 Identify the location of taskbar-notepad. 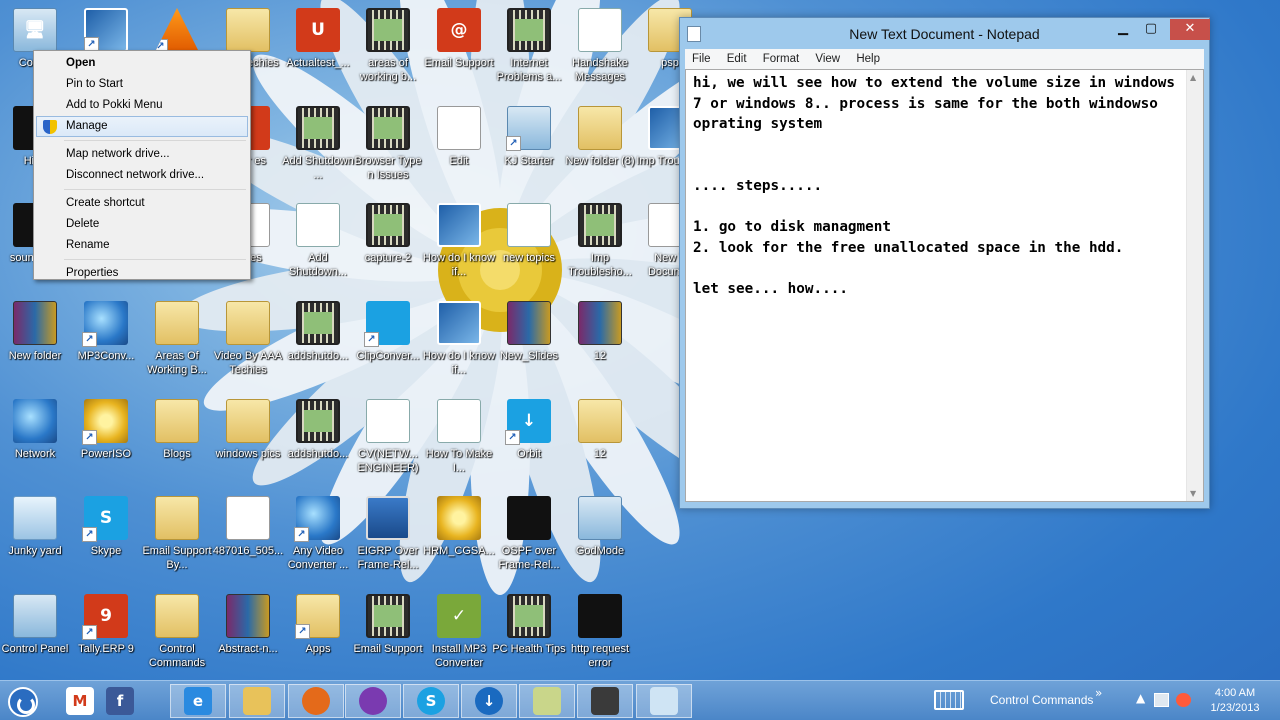
(664, 701).